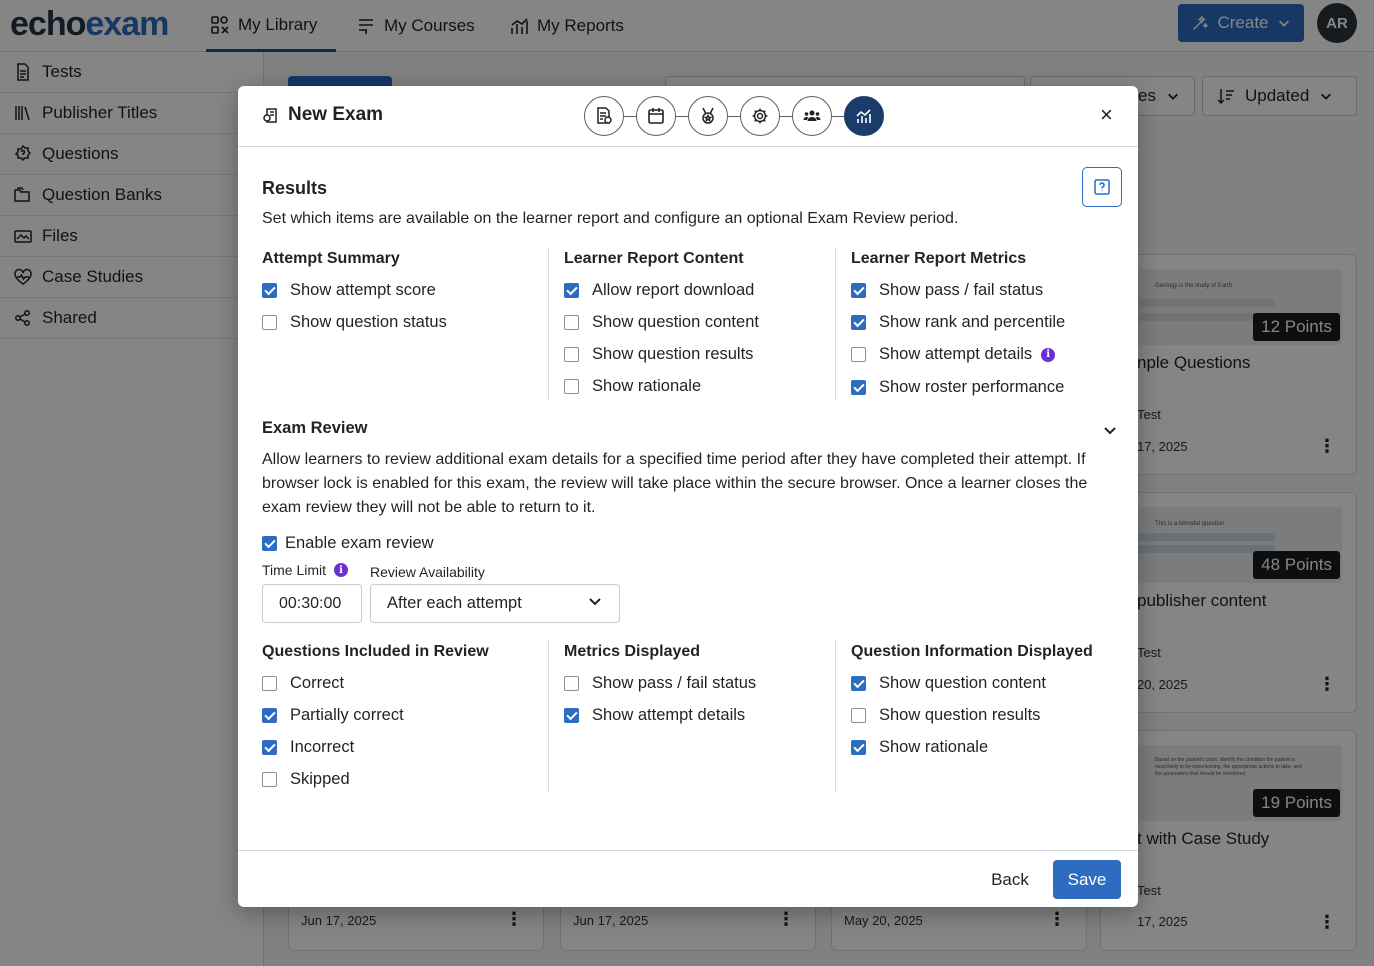 This screenshot has width=1374, height=966. What do you see at coordinates (295, 188) in the screenshot?
I see `results-heading: Results` at bounding box center [295, 188].